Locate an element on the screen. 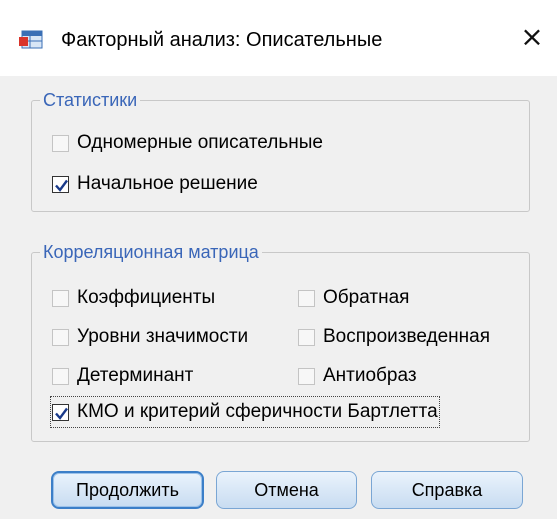  inverse-checkbox: Обратная is located at coordinates (353, 298).